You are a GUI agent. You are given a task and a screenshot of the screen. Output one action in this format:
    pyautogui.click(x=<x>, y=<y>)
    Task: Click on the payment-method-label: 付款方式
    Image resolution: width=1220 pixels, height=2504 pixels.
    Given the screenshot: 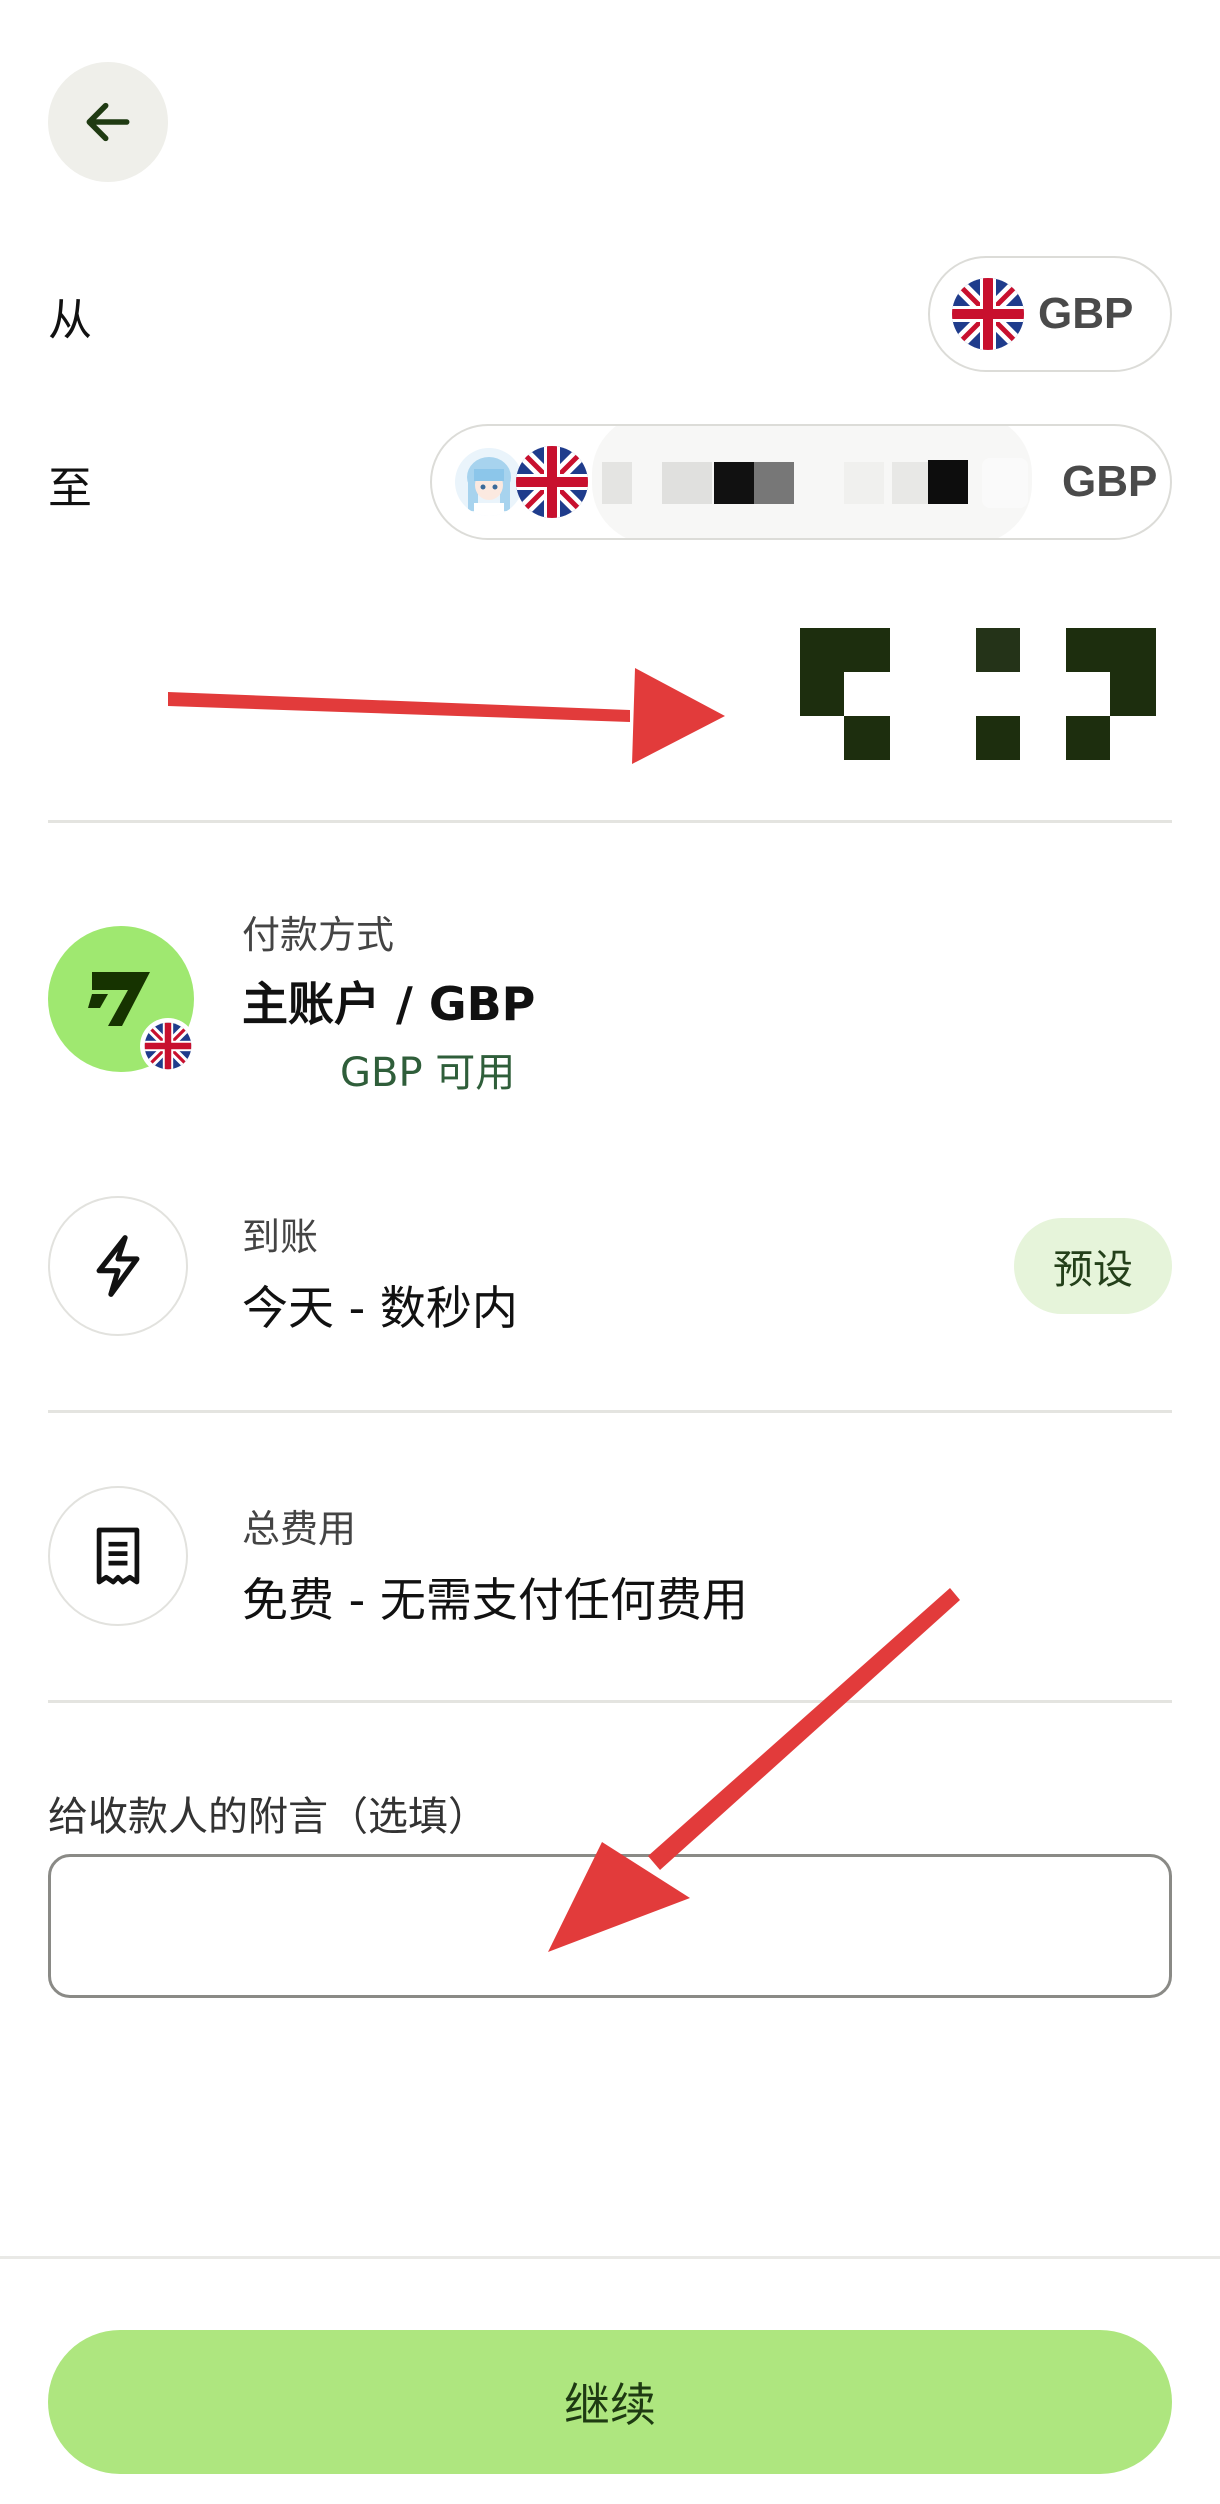 What is the action you would take?
    pyautogui.click(x=318, y=935)
    